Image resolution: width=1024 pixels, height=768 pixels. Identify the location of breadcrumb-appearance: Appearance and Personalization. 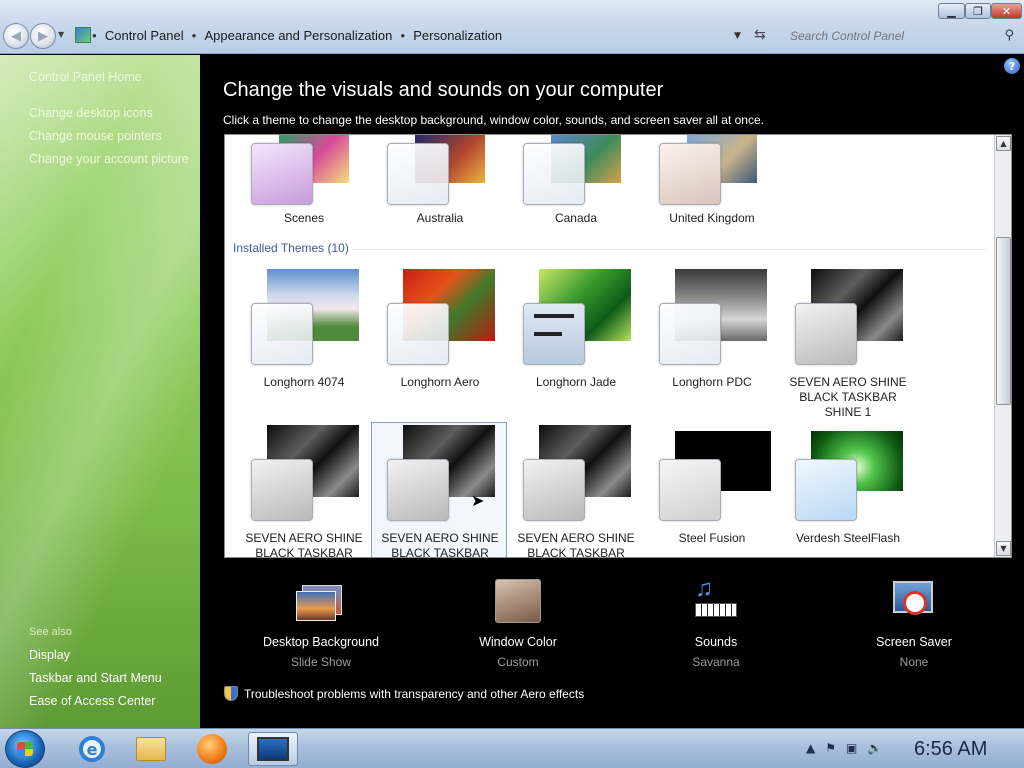
(298, 35).